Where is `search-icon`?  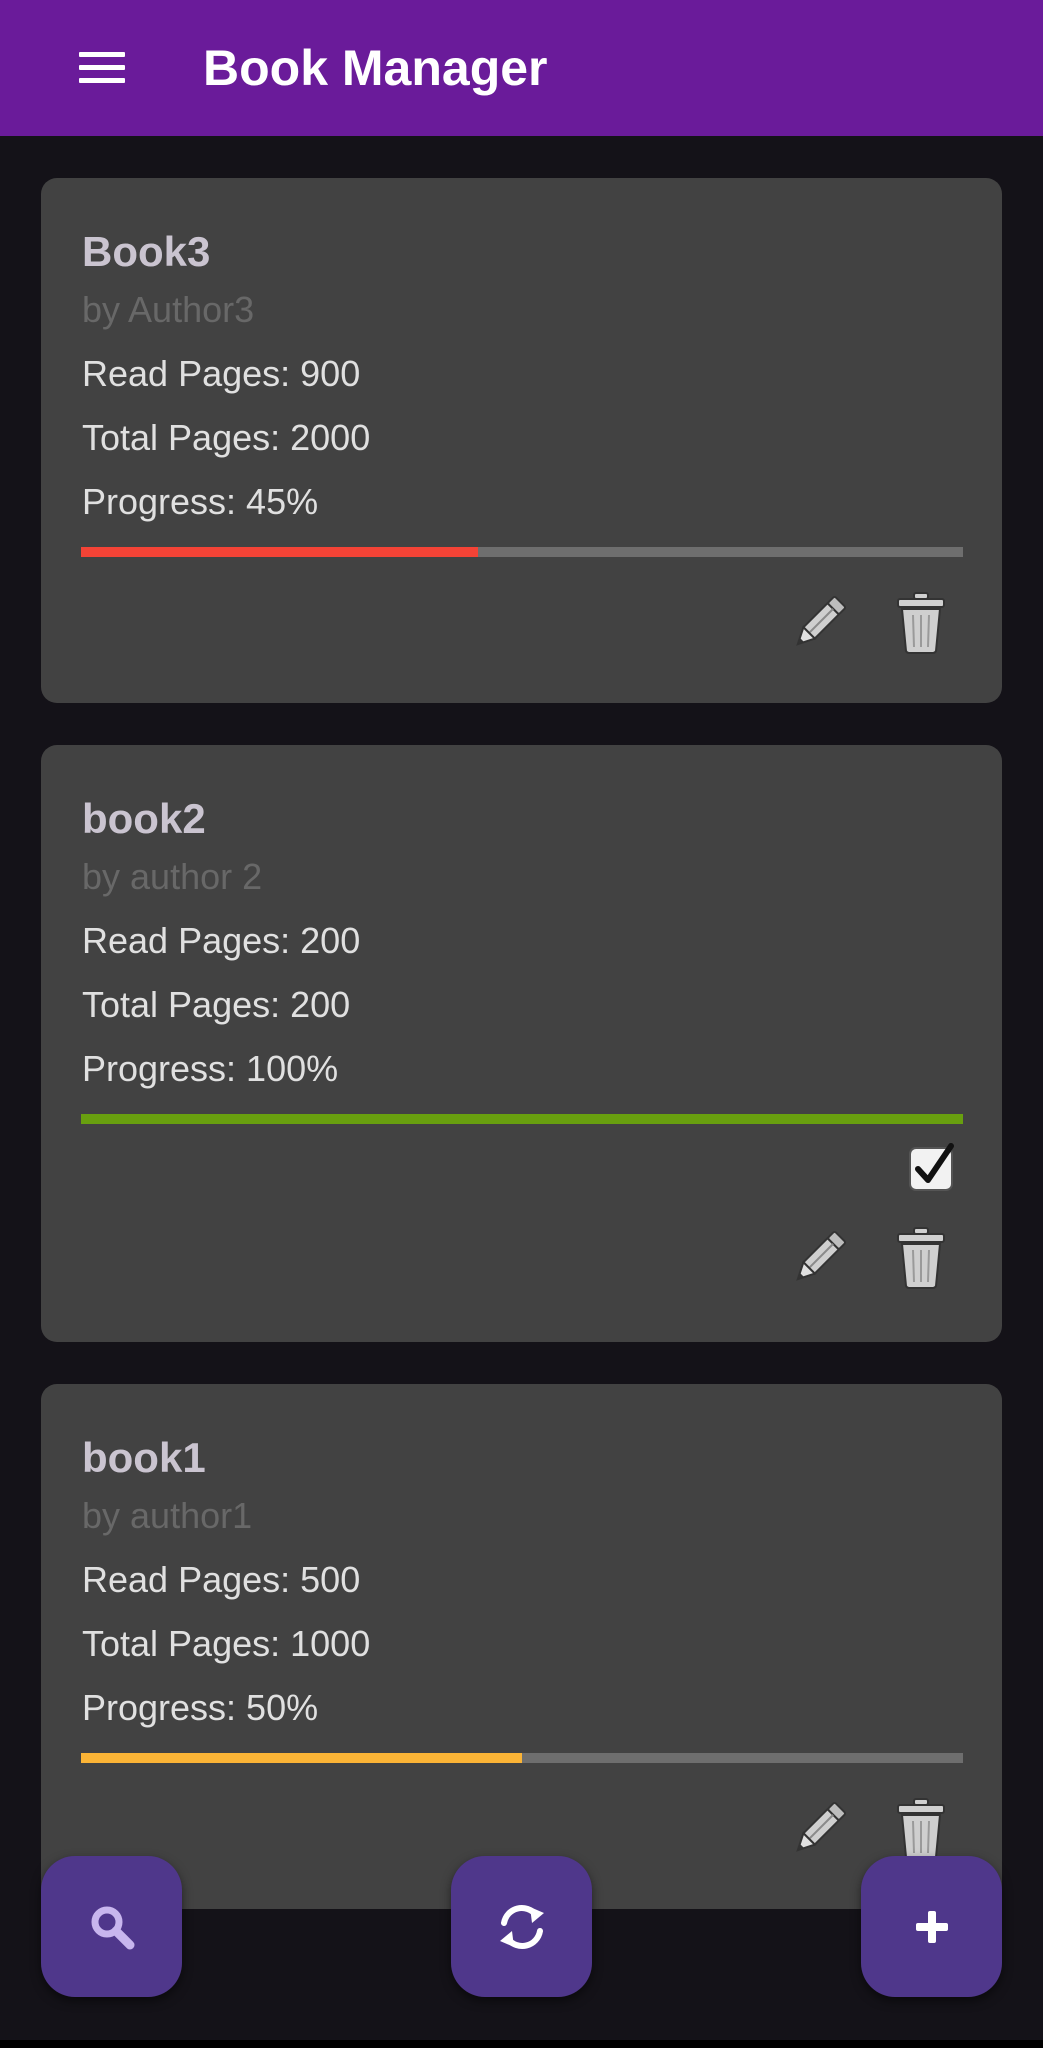
search-icon is located at coordinates (112, 1927).